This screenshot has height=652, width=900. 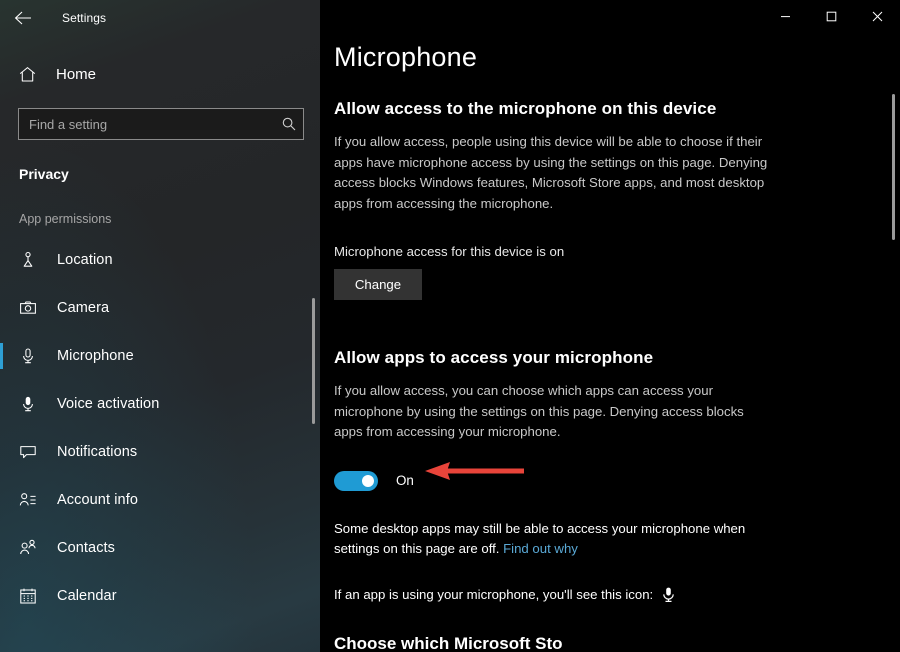 What do you see at coordinates (95, 356) in the screenshot?
I see `sidebar-item-microphone-label: Microphone` at bounding box center [95, 356].